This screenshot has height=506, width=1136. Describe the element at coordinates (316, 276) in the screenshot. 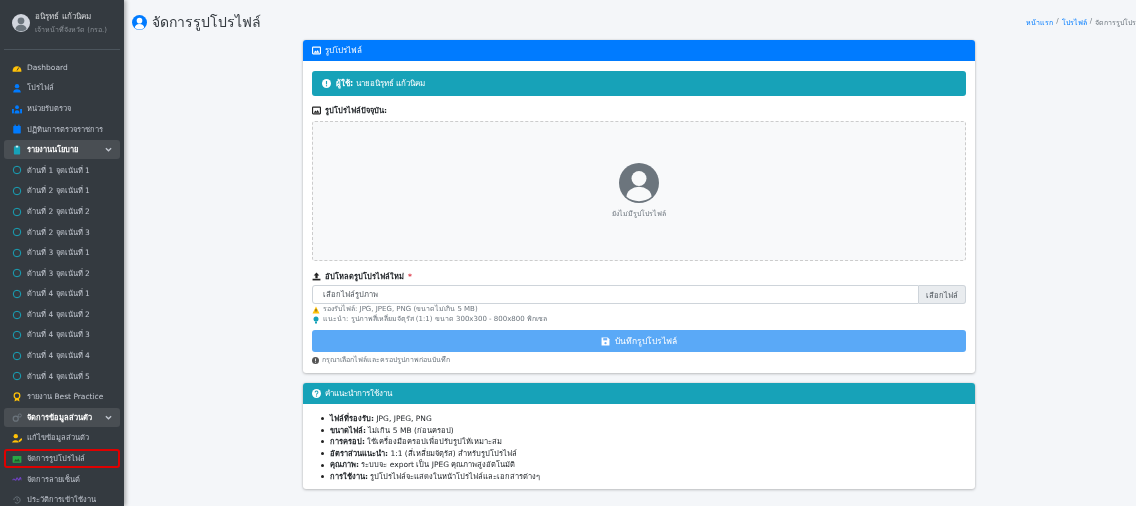

I see `upload-icon` at that location.